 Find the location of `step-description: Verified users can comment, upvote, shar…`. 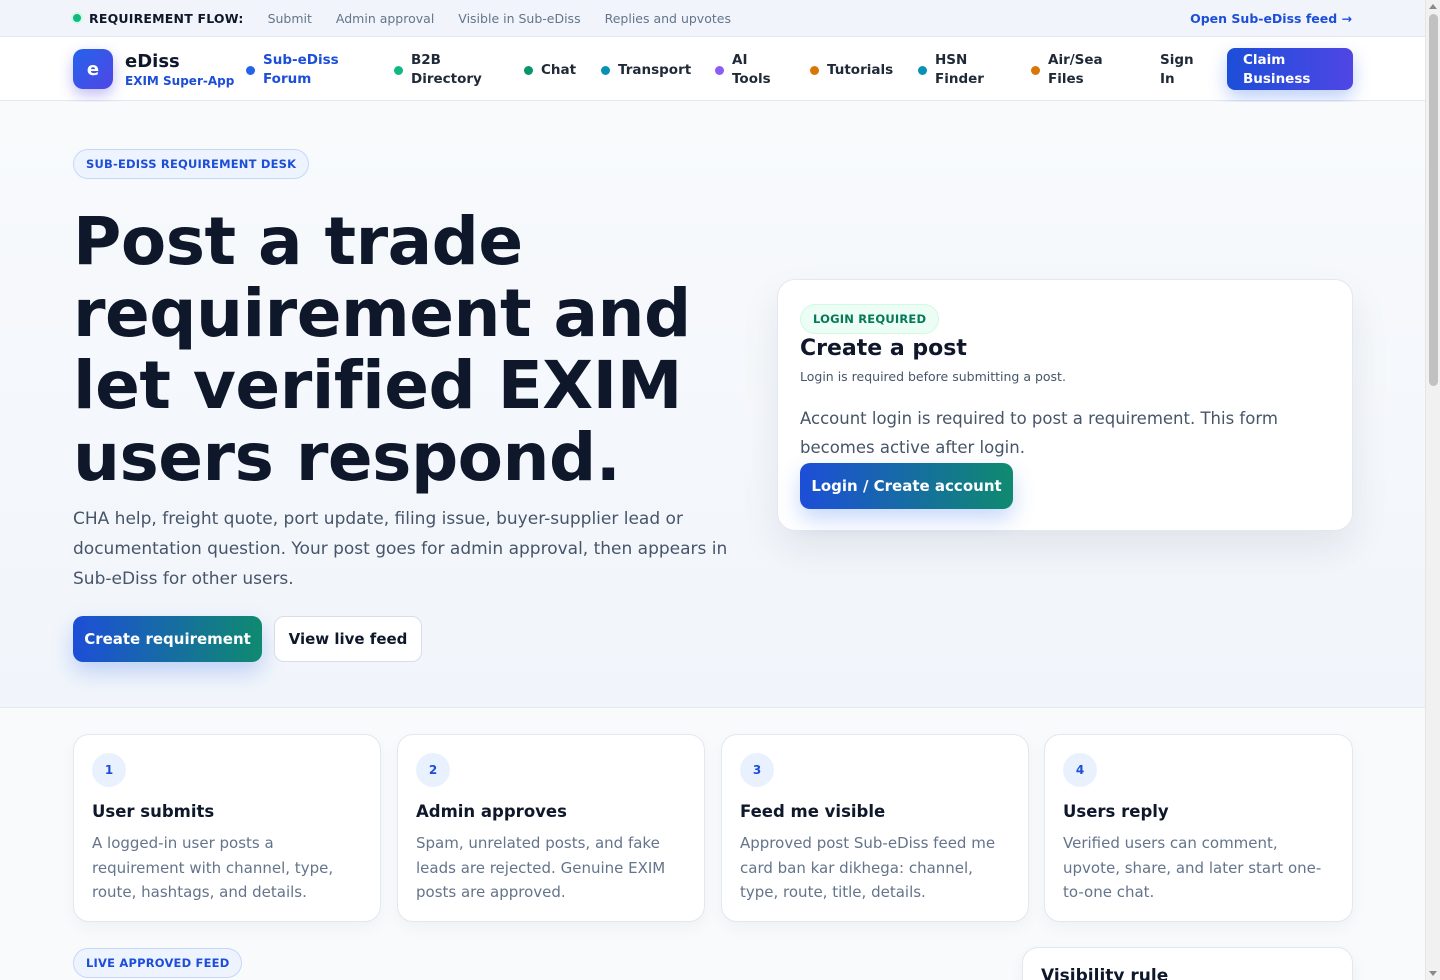

step-description: Verified users can comment, upvote, shar… is located at coordinates (1192, 867).